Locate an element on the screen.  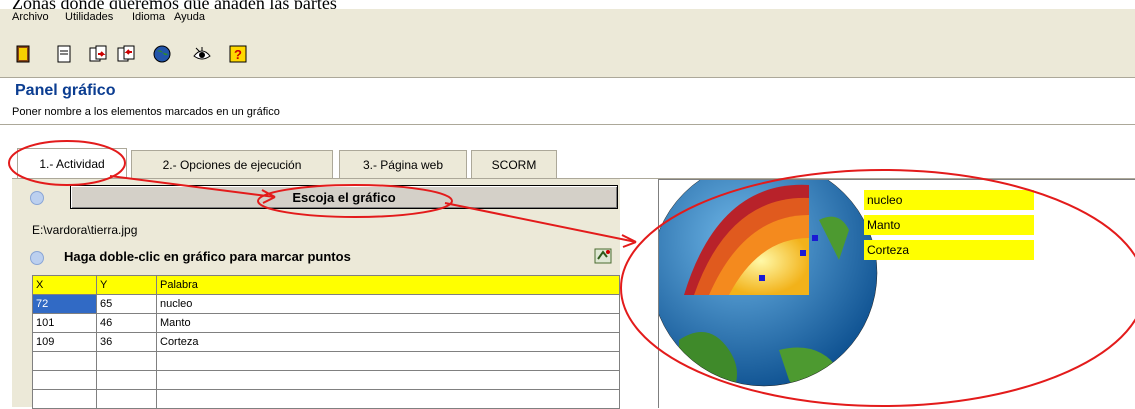
arrow-tab-to-button is located at coordinates (192, 186).